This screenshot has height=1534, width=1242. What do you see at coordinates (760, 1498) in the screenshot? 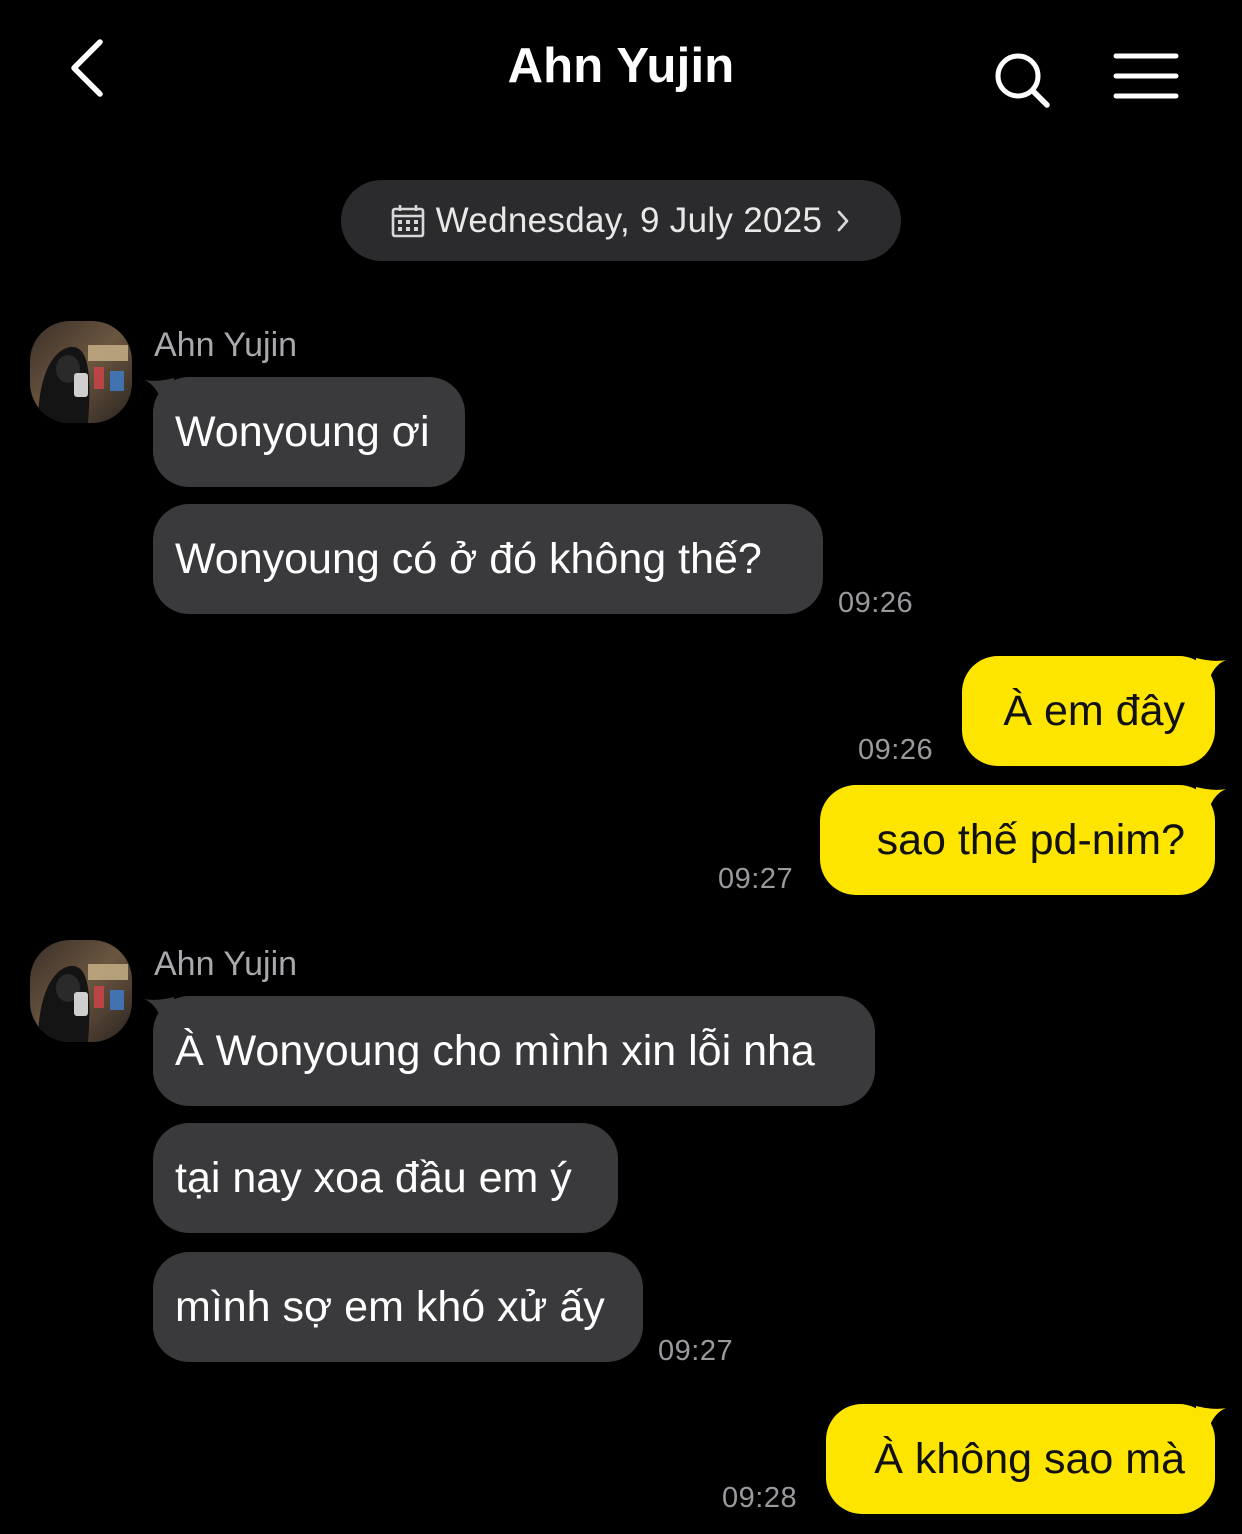
I see `message-timestamp: 09:28` at bounding box center [760, 1498].